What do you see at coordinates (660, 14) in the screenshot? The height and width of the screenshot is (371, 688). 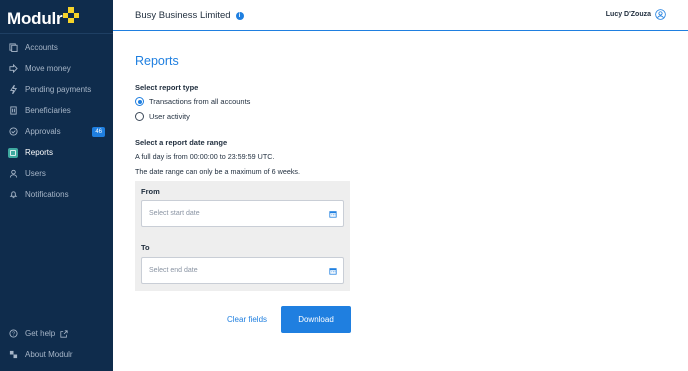 I see `user-avatar-icon` at bounding box center [660, 14].